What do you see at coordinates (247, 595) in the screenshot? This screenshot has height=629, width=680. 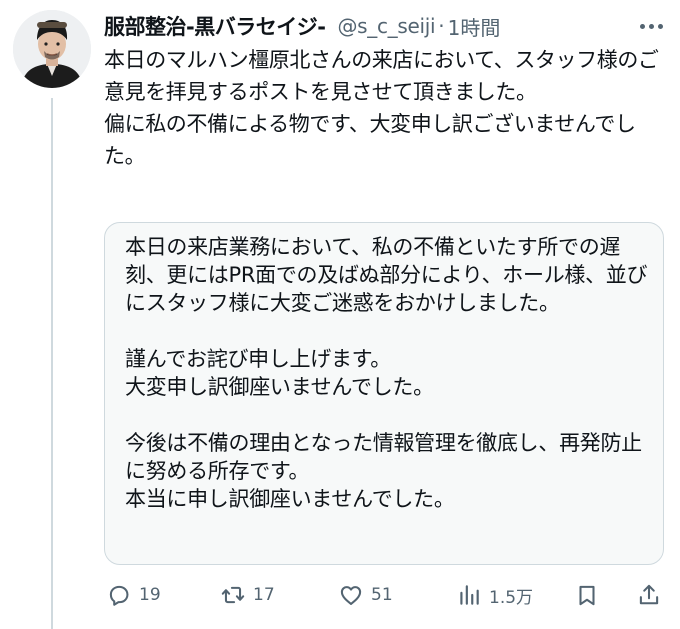 I see `repost-button: 17` at bounding box center [247, 595].